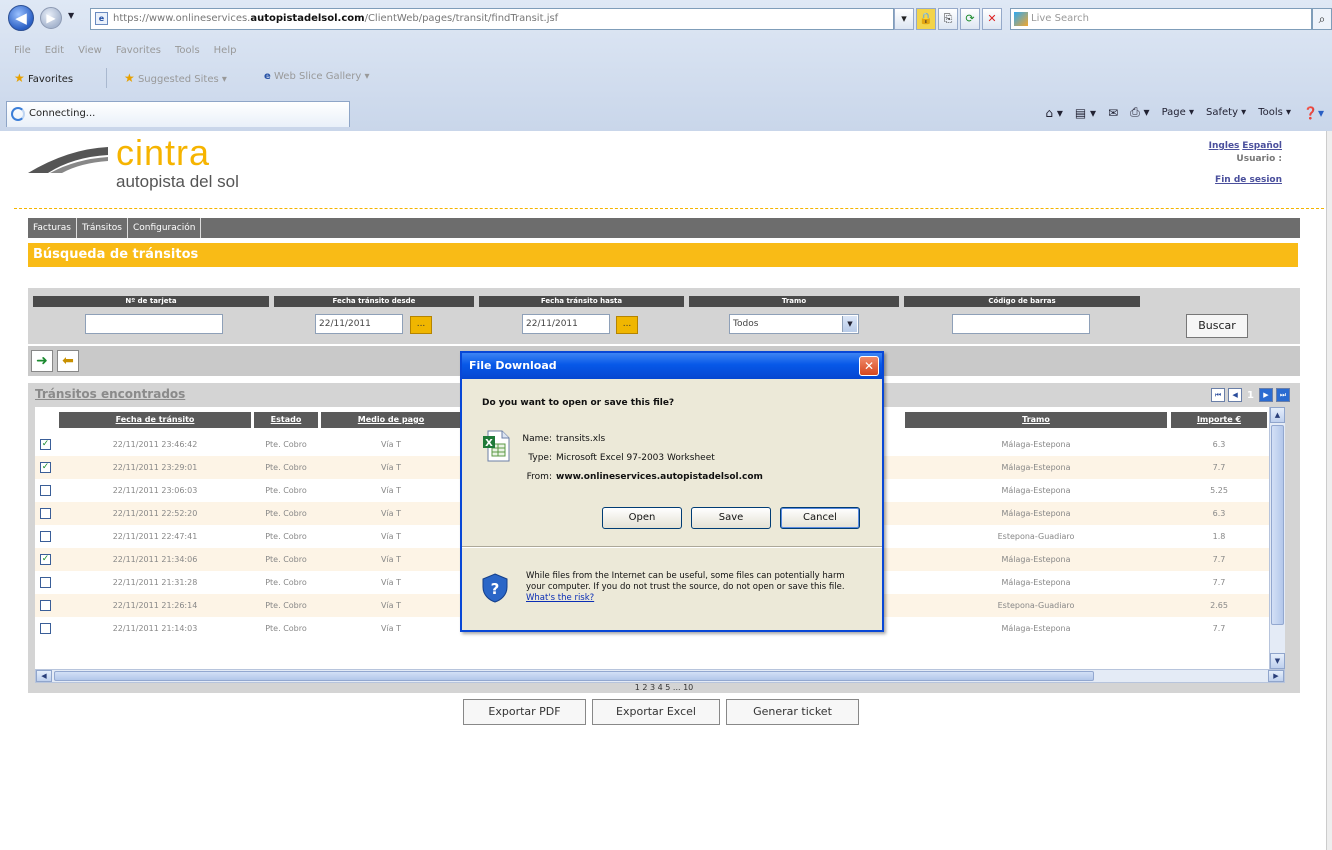  Describe the element at coordinates (1276, 676) in the screenshot. I see `scroll-right-icon: ▶` at that location.